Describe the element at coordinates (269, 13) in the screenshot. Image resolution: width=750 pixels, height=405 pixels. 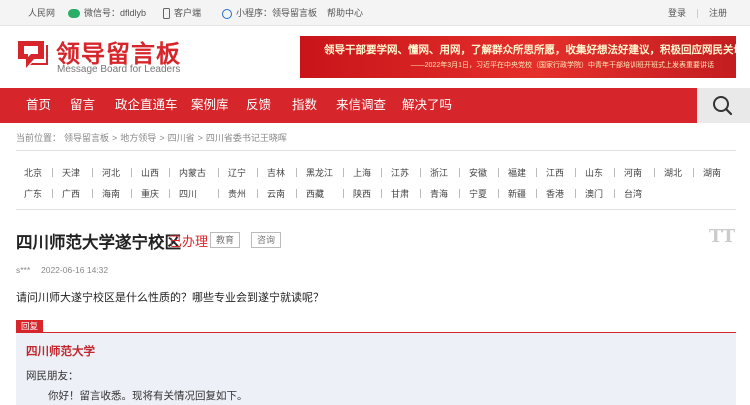
I see `mini-program-link: 小程序：领导留言板` at that location.